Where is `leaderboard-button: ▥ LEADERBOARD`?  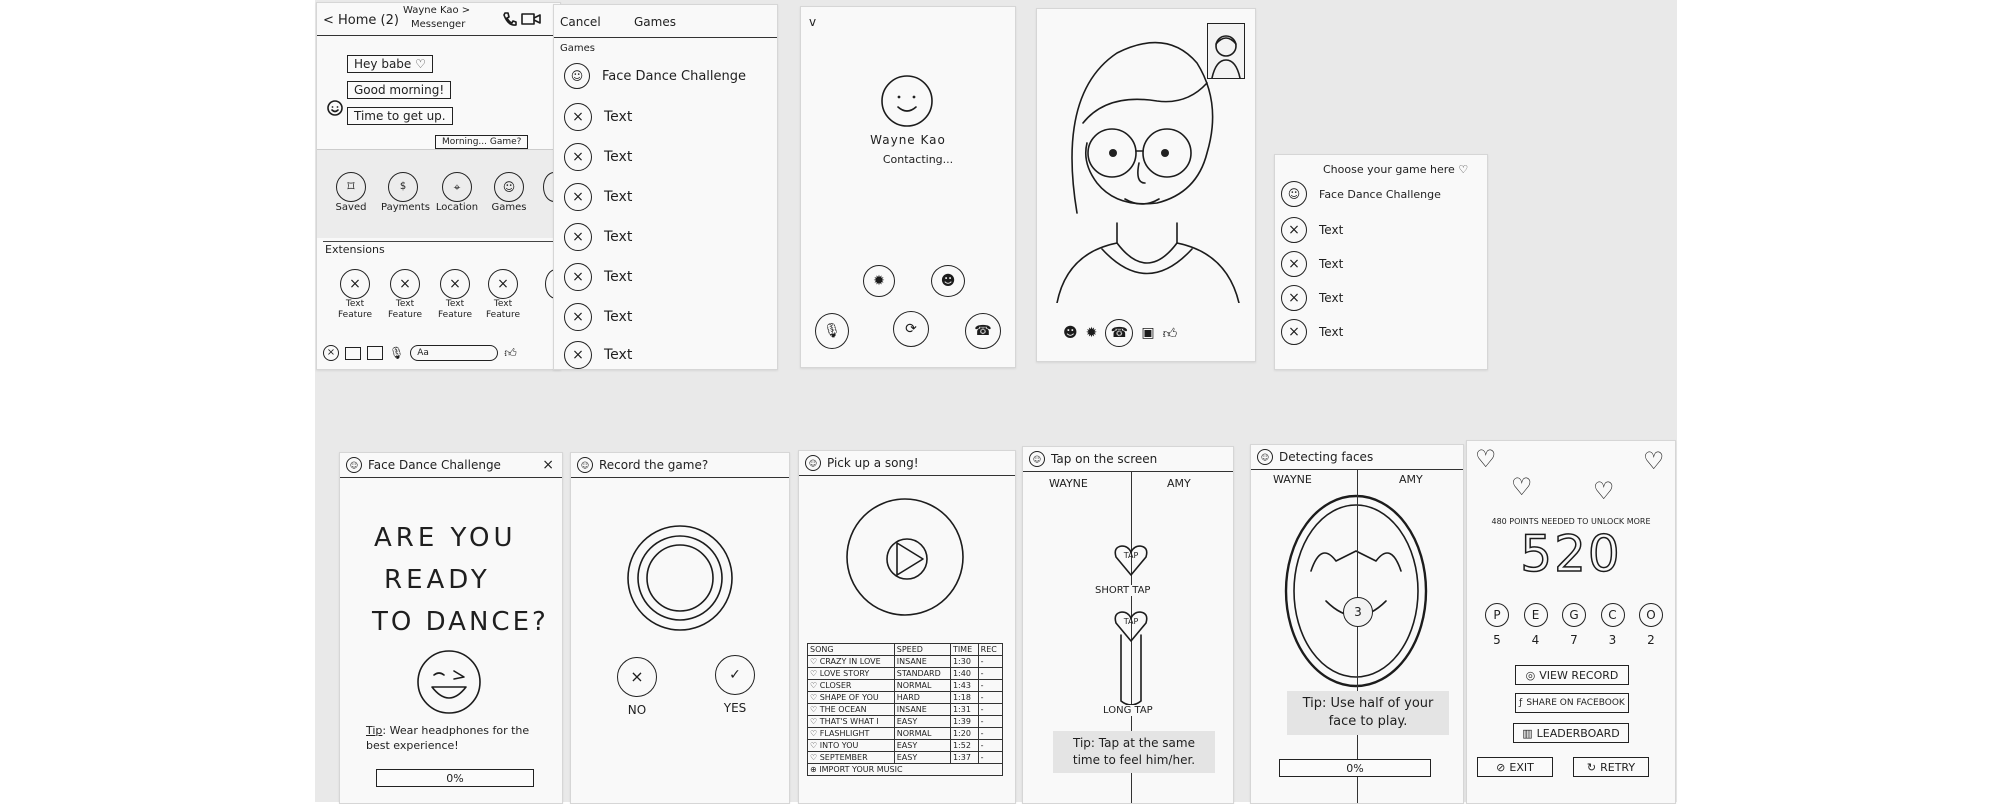
leaderboard-button: ▥ LEADERBOARD is located at coordinates (1571, 733).